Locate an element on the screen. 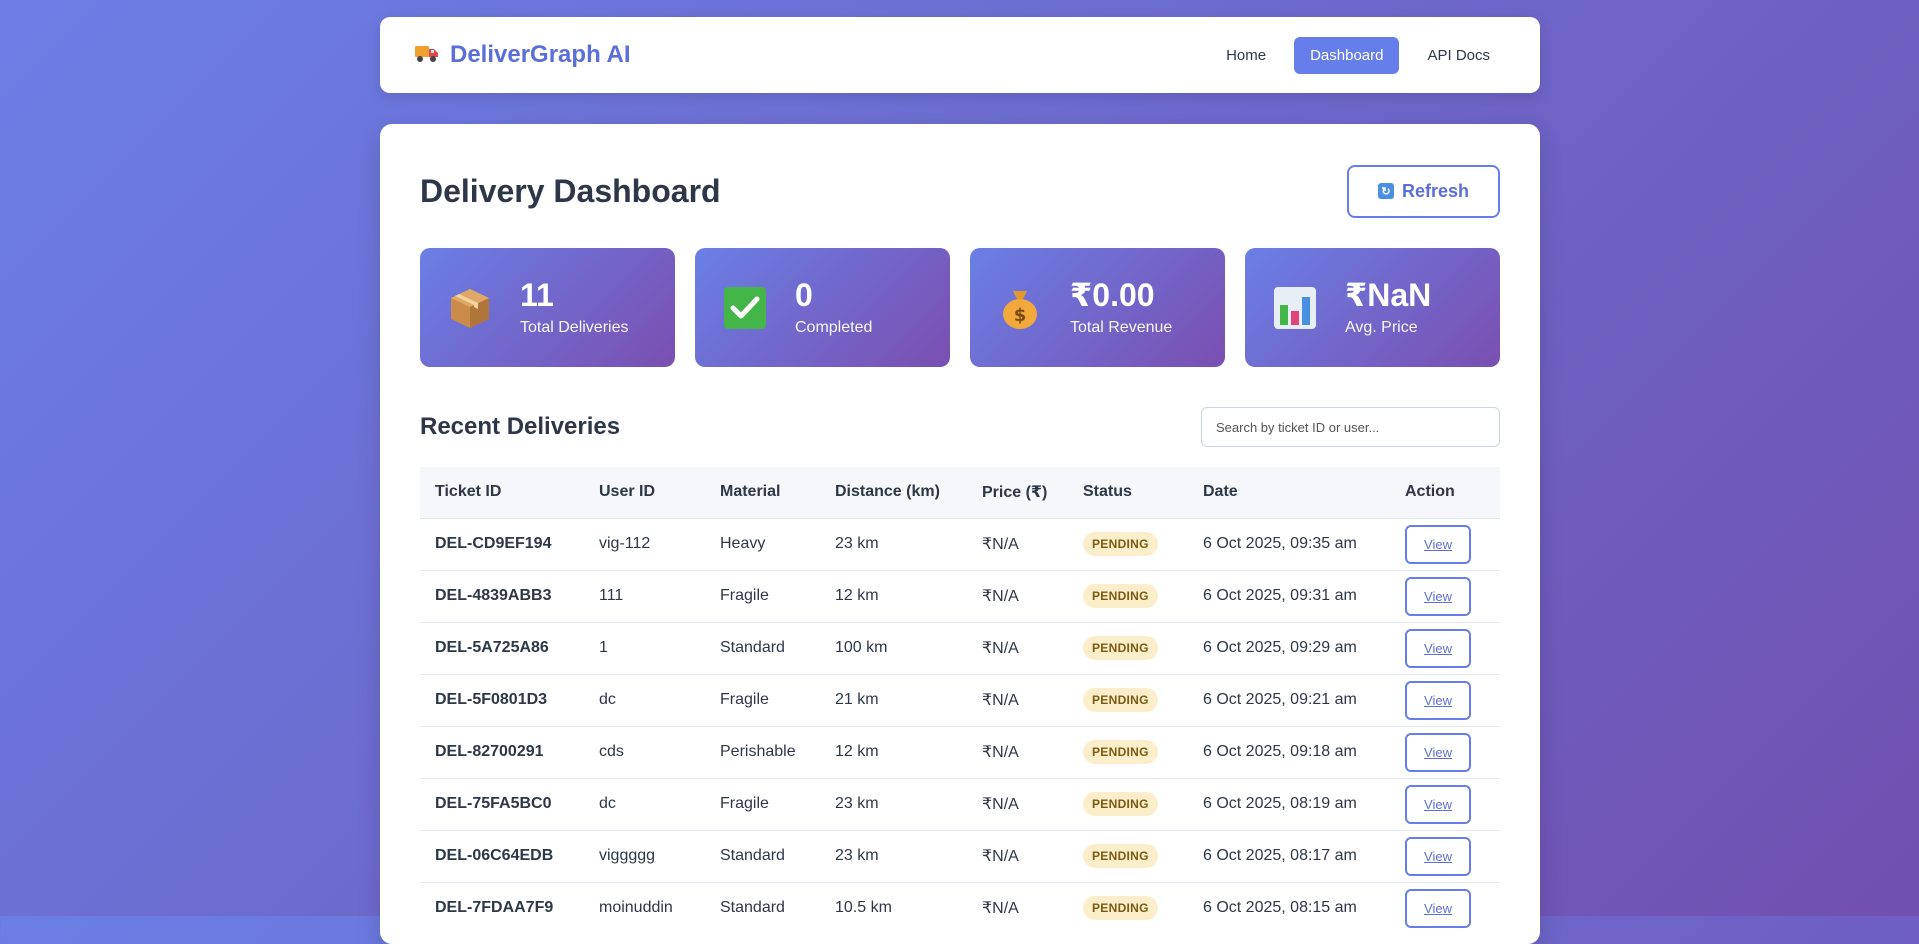  nav-link-api-docs: API Docs is located at coordinates (1458, 55).